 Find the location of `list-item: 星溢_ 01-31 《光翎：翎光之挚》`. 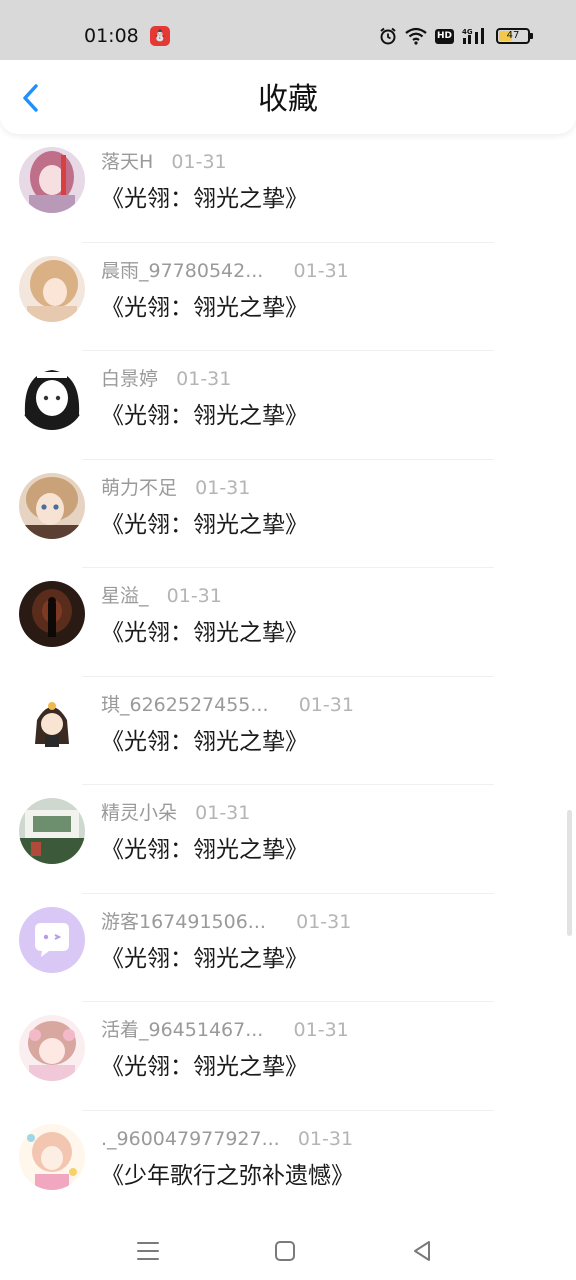

list-item: 星溢_ 01-31 《光翎：翎光之挚》 is located at coordinates (288, 622).